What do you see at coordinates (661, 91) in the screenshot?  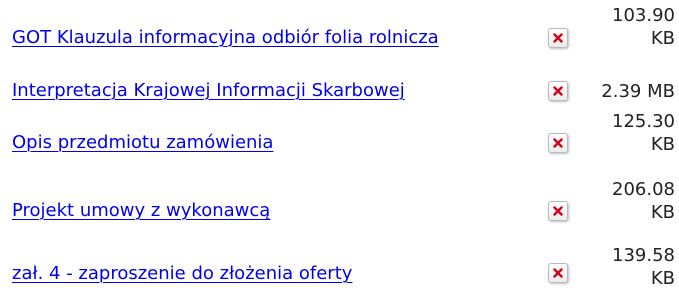 I see `file-size-unit: MB` at bounding box center [661, 91].